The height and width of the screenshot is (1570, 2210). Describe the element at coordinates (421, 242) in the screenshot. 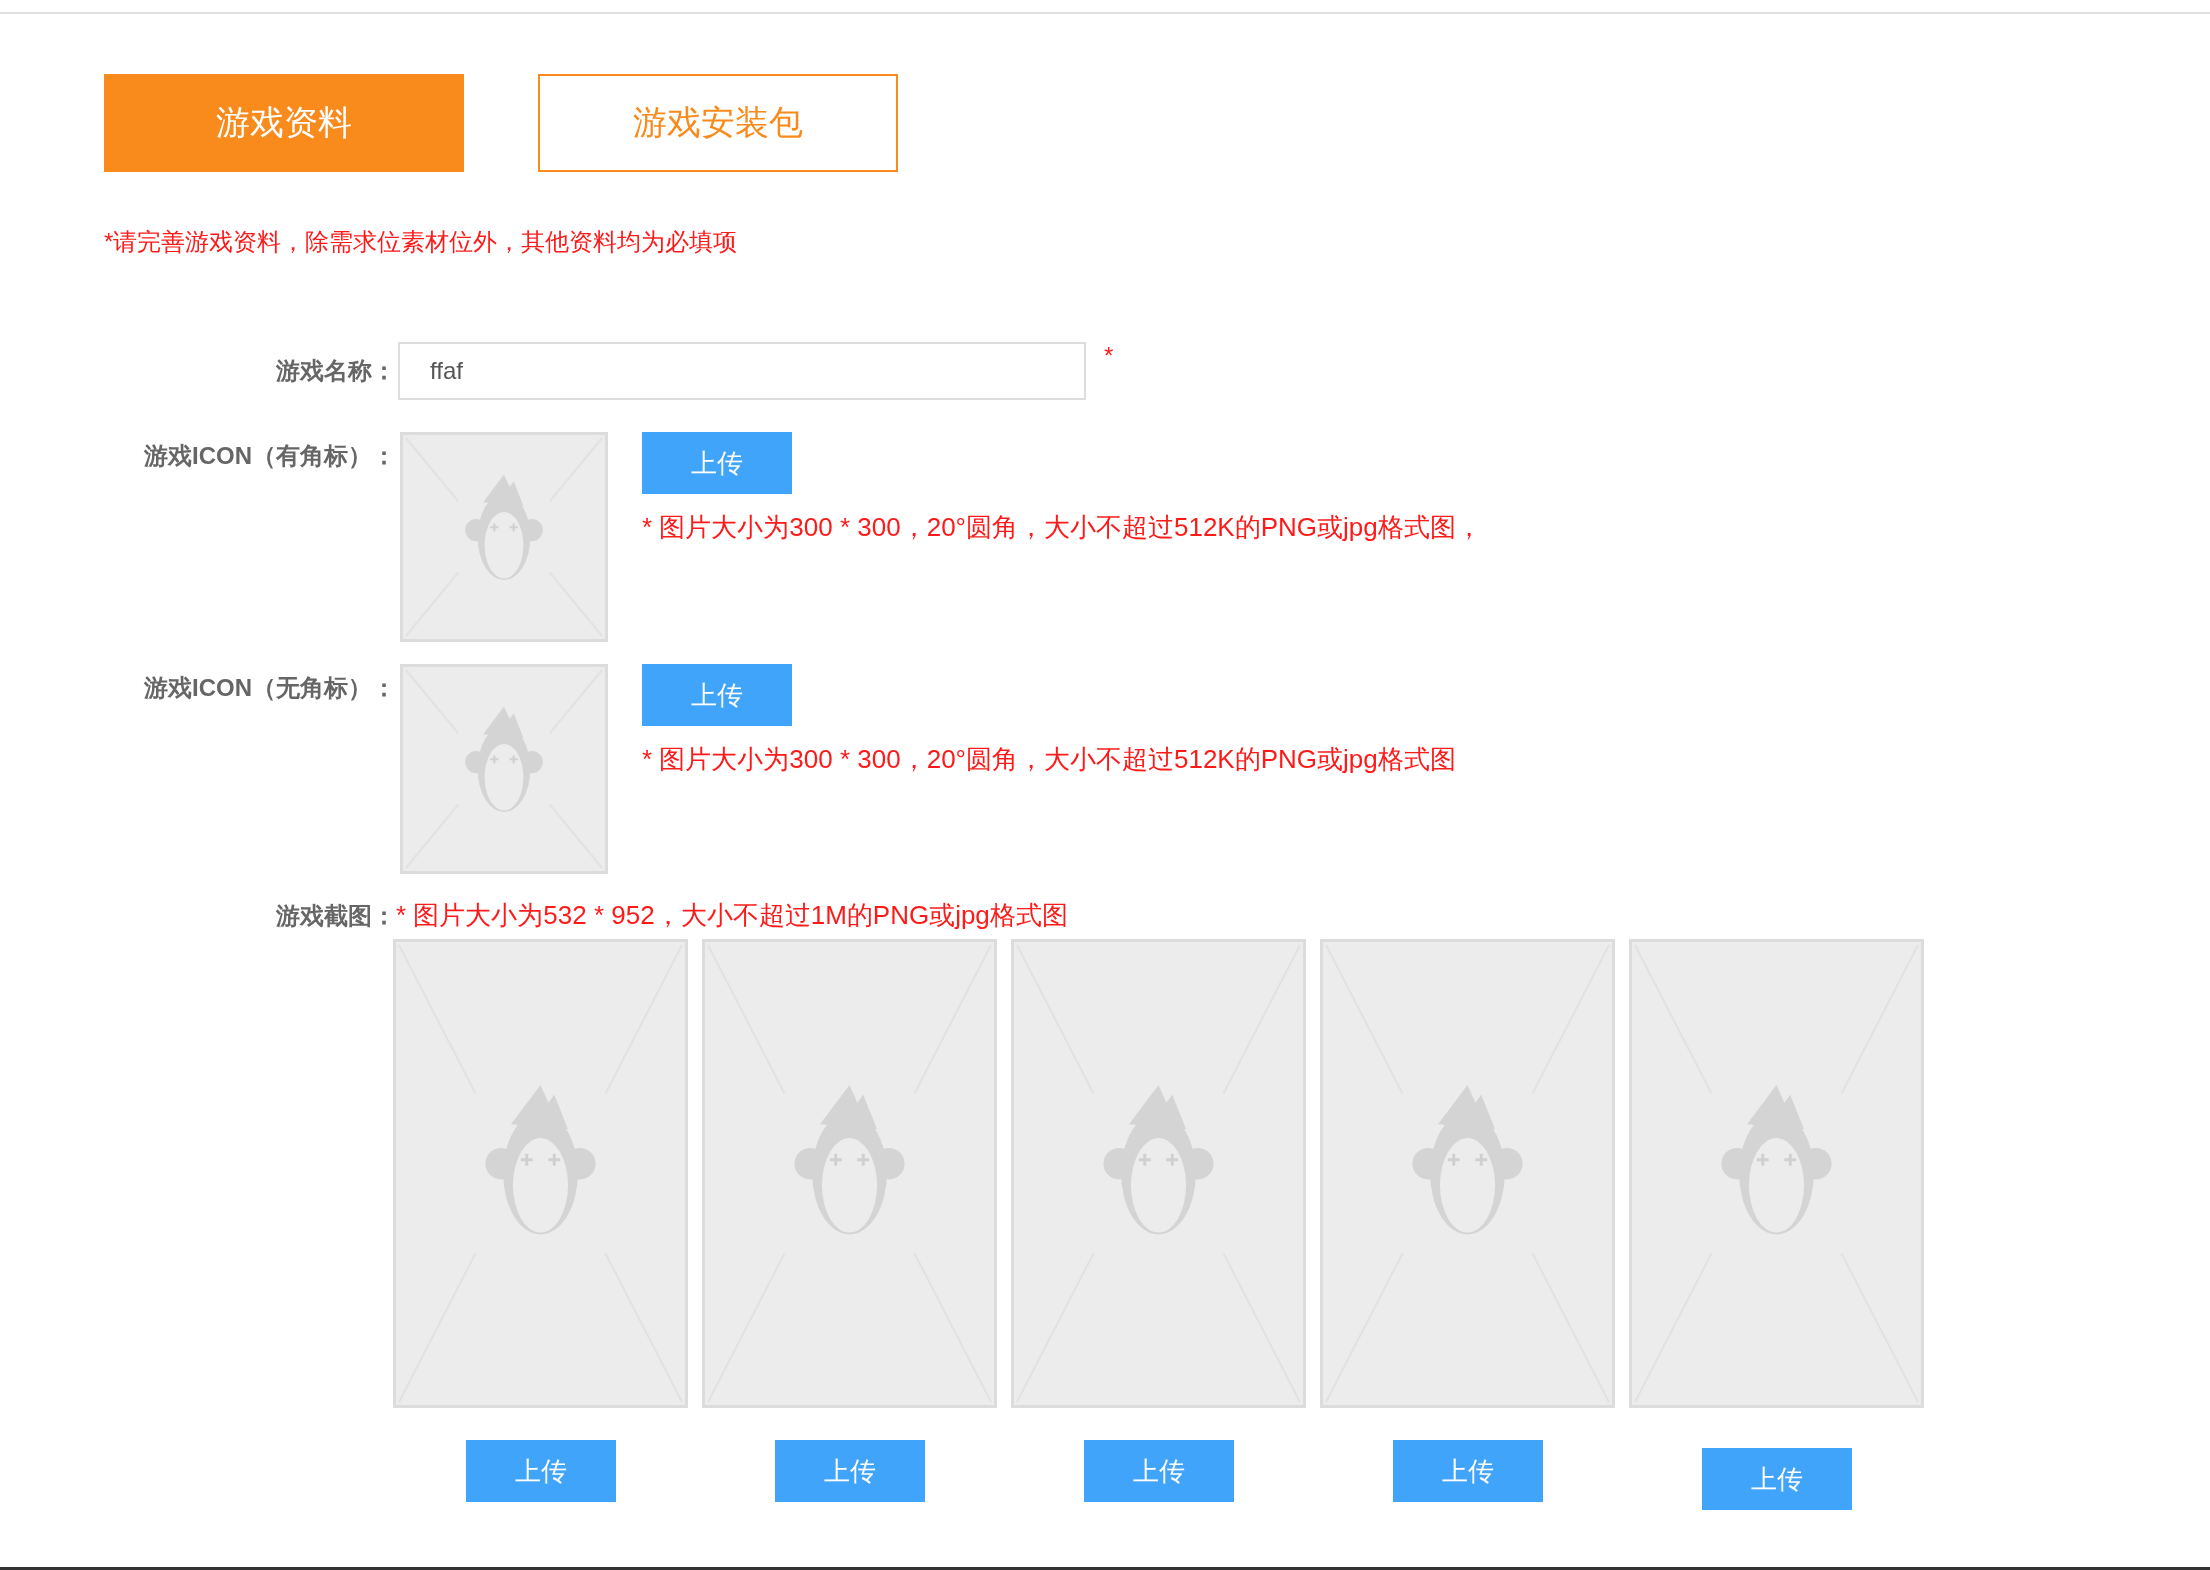

I see `required-notice: *请完善游戏资料，除需求位素材位外，其他资料均为必填项` at that location.